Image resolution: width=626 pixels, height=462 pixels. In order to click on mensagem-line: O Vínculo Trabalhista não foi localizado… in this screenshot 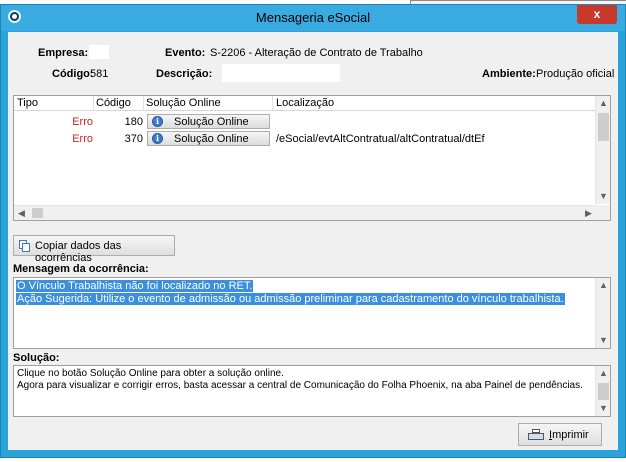, I will do `click(135, 286)`.